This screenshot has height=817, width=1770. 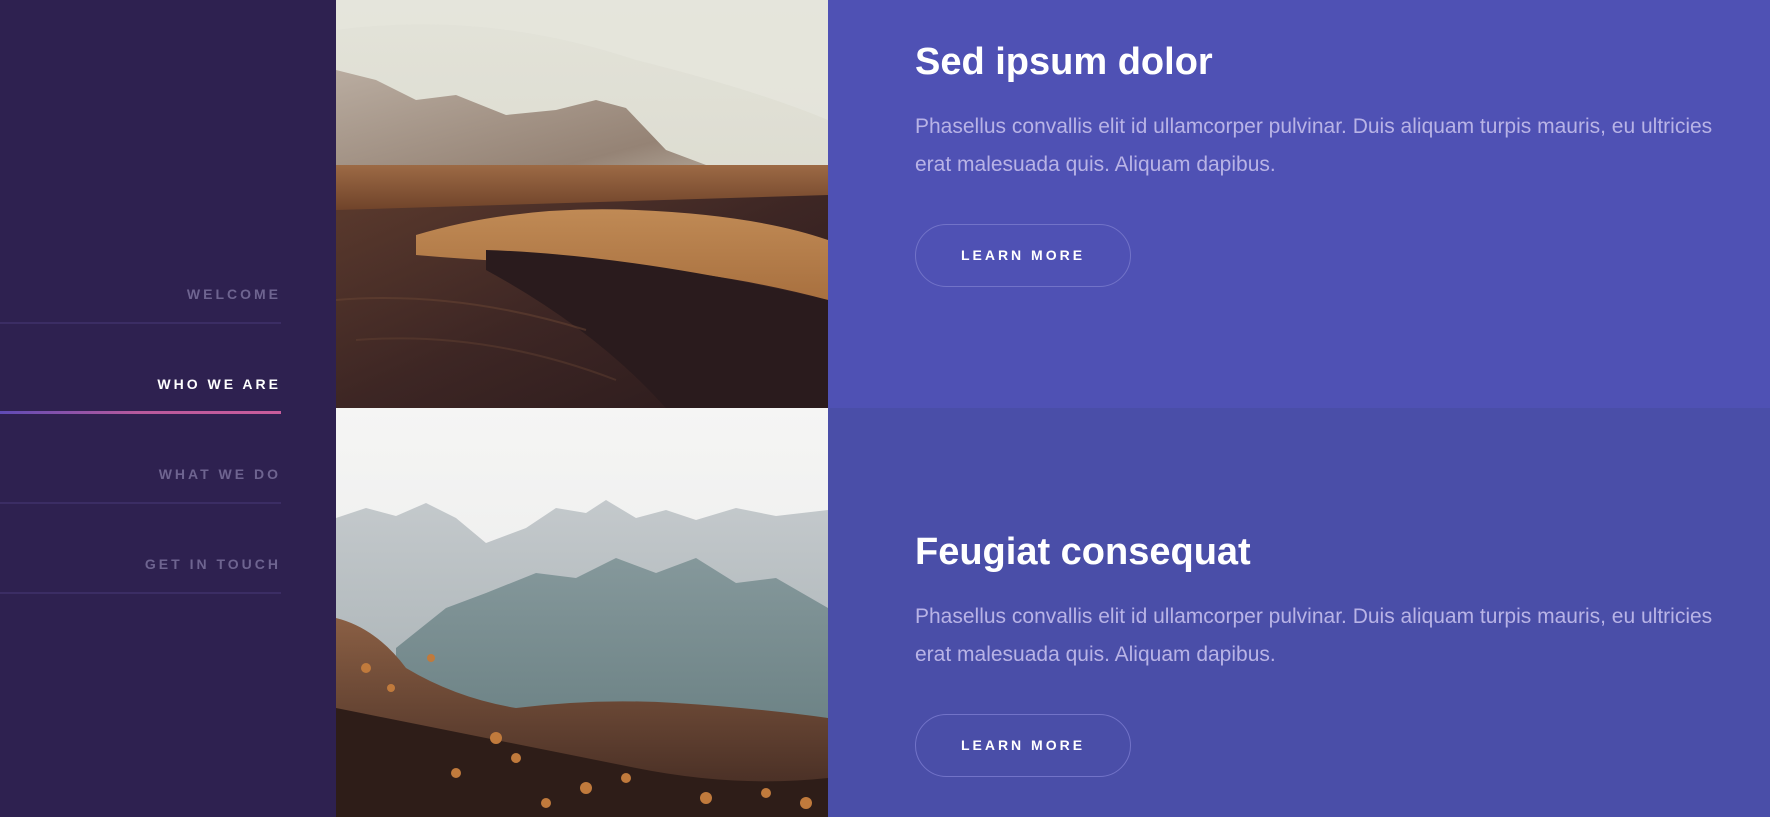 I want to click on spotlight-title: Feugiat consequat, so click(x=1083, y=552).